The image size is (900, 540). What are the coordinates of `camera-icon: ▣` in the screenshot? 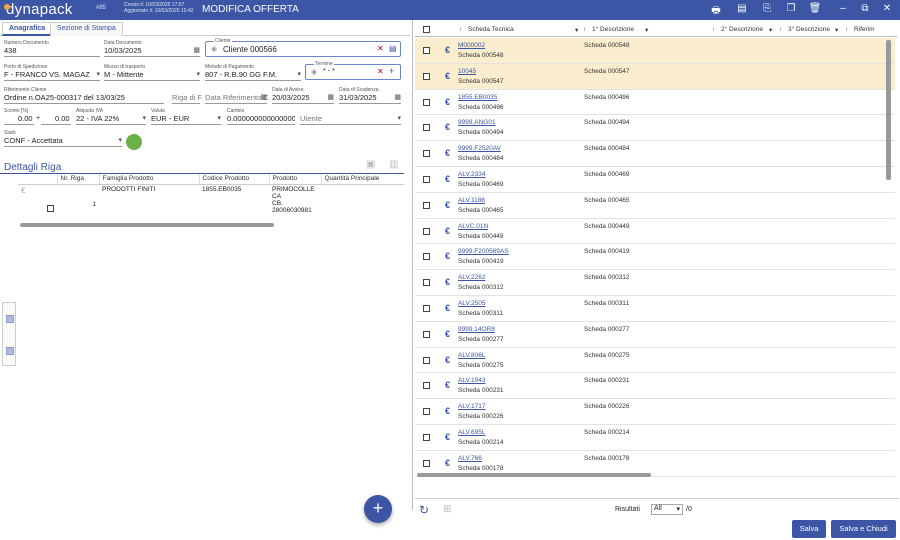 It's located at (370, 164).